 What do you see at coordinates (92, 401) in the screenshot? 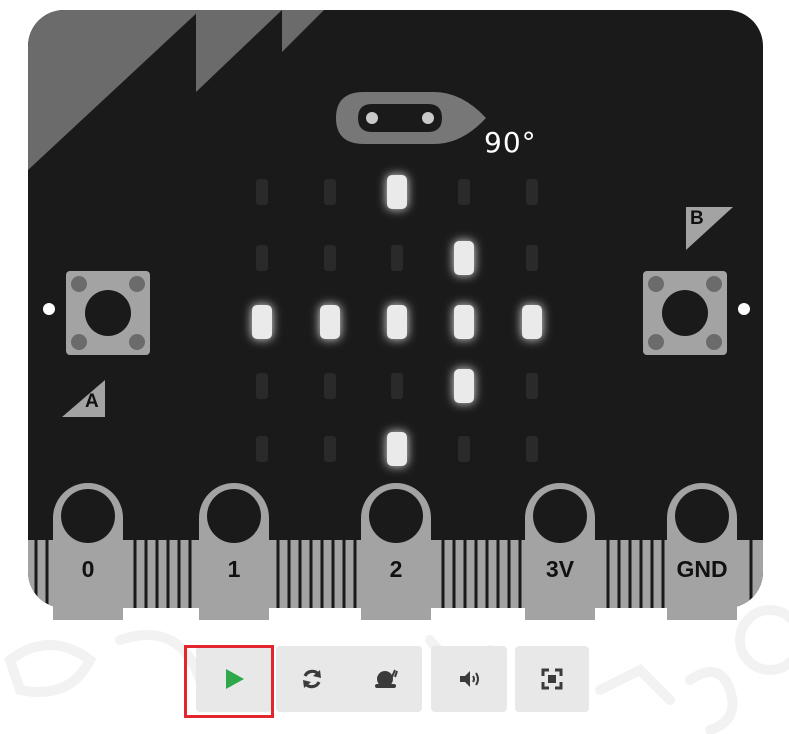
I see `button-a-label: A` at bounding box center [92, 401].